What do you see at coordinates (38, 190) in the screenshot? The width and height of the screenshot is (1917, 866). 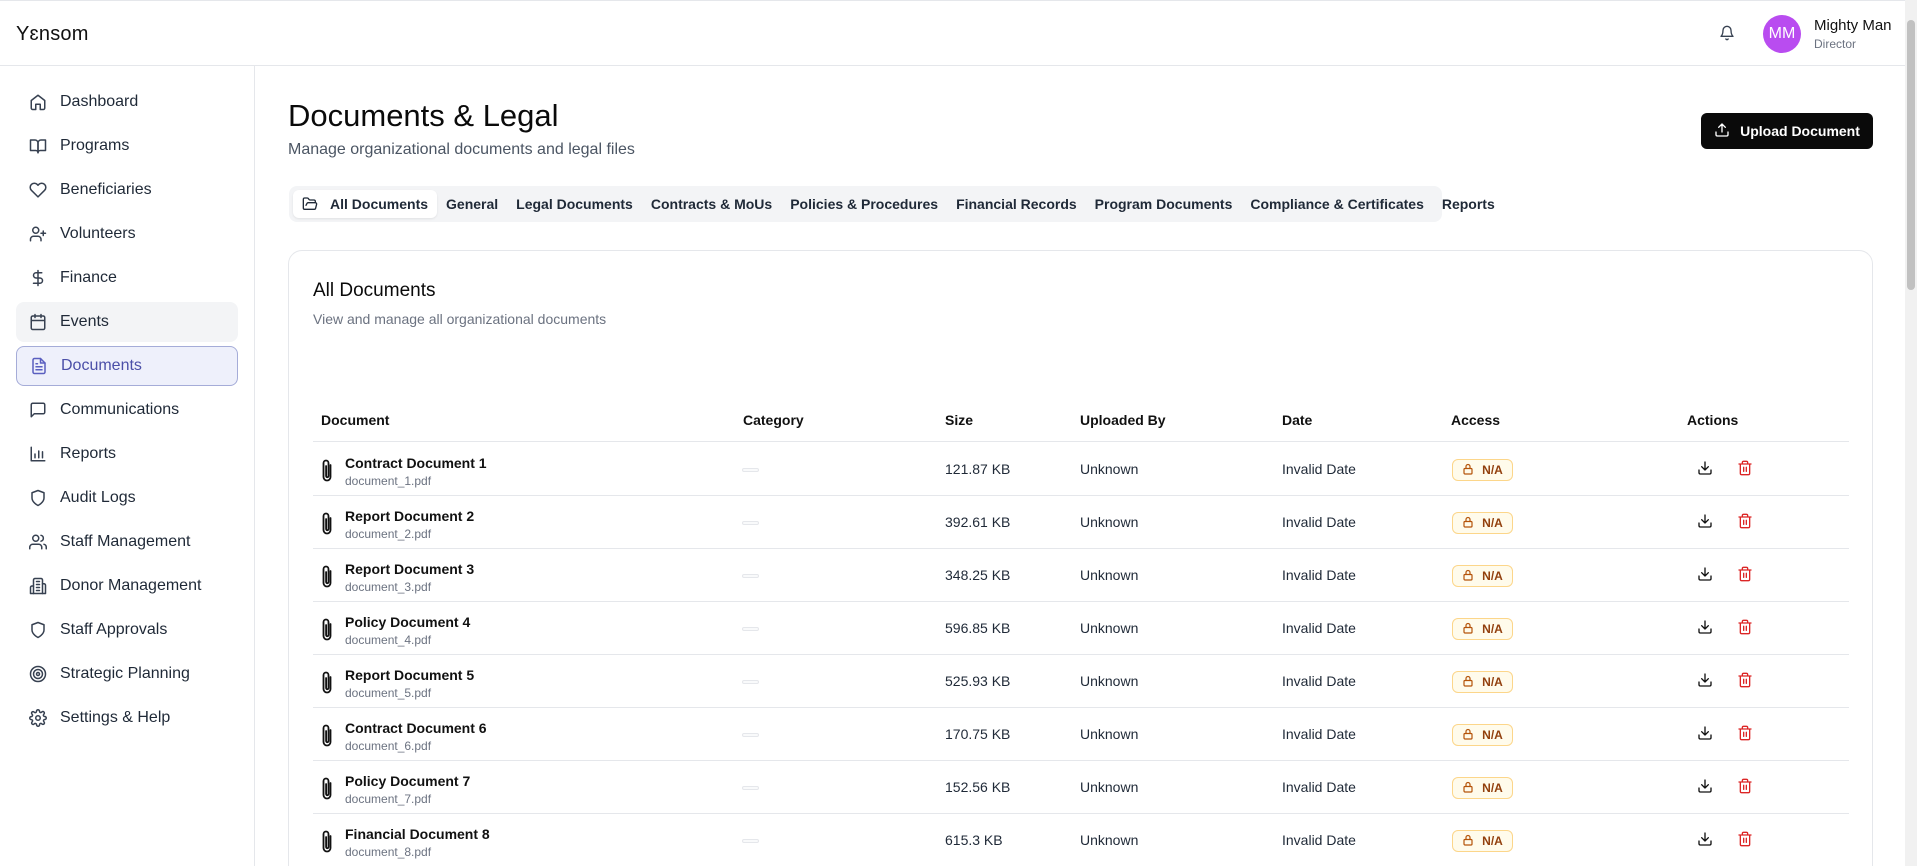 I see `heart-icon` at bounding box center [38, 190].